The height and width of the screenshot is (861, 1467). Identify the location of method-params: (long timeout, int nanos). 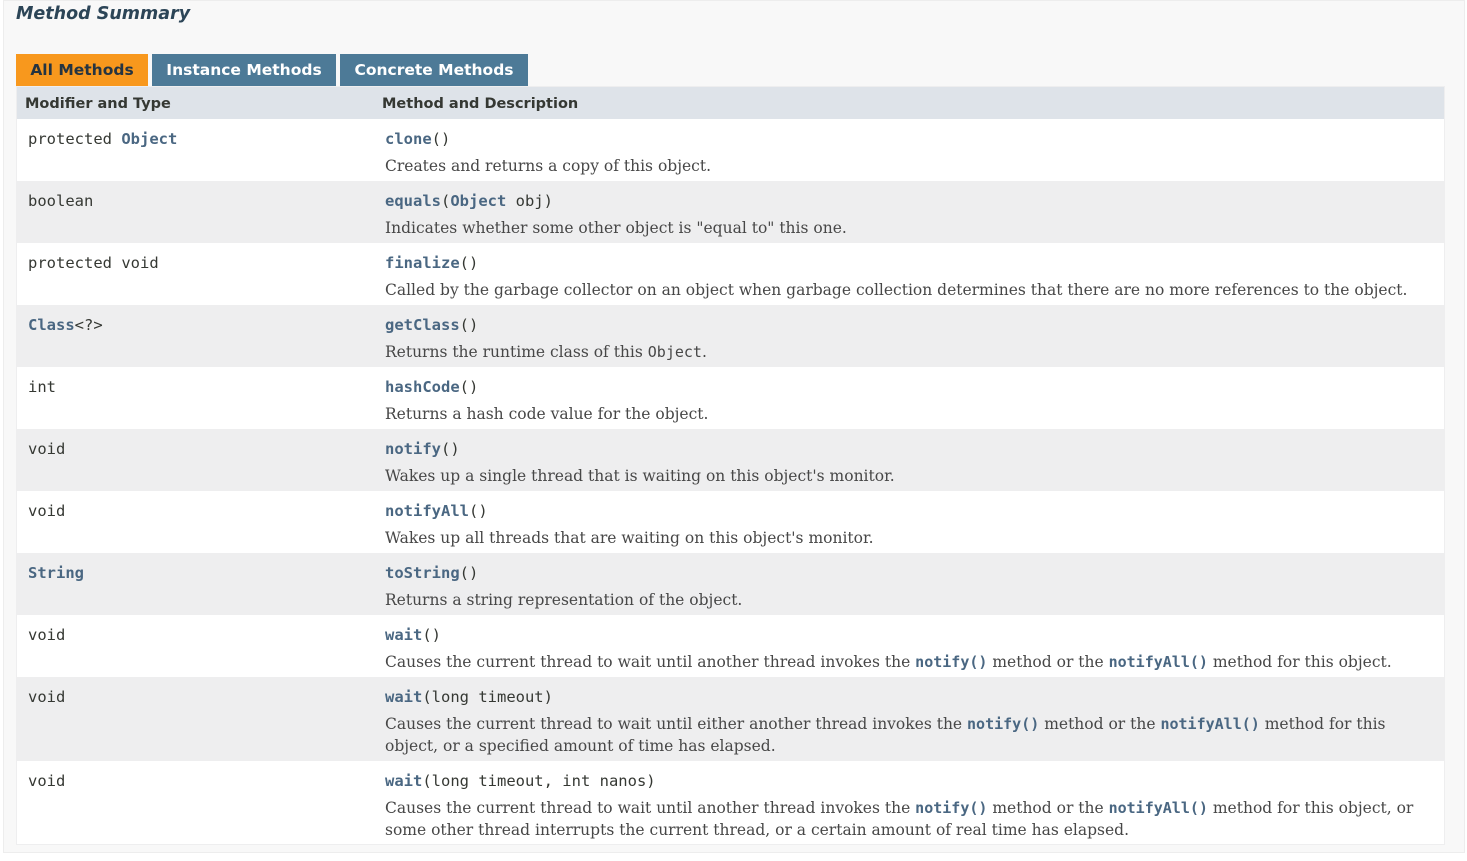
(539, 781).